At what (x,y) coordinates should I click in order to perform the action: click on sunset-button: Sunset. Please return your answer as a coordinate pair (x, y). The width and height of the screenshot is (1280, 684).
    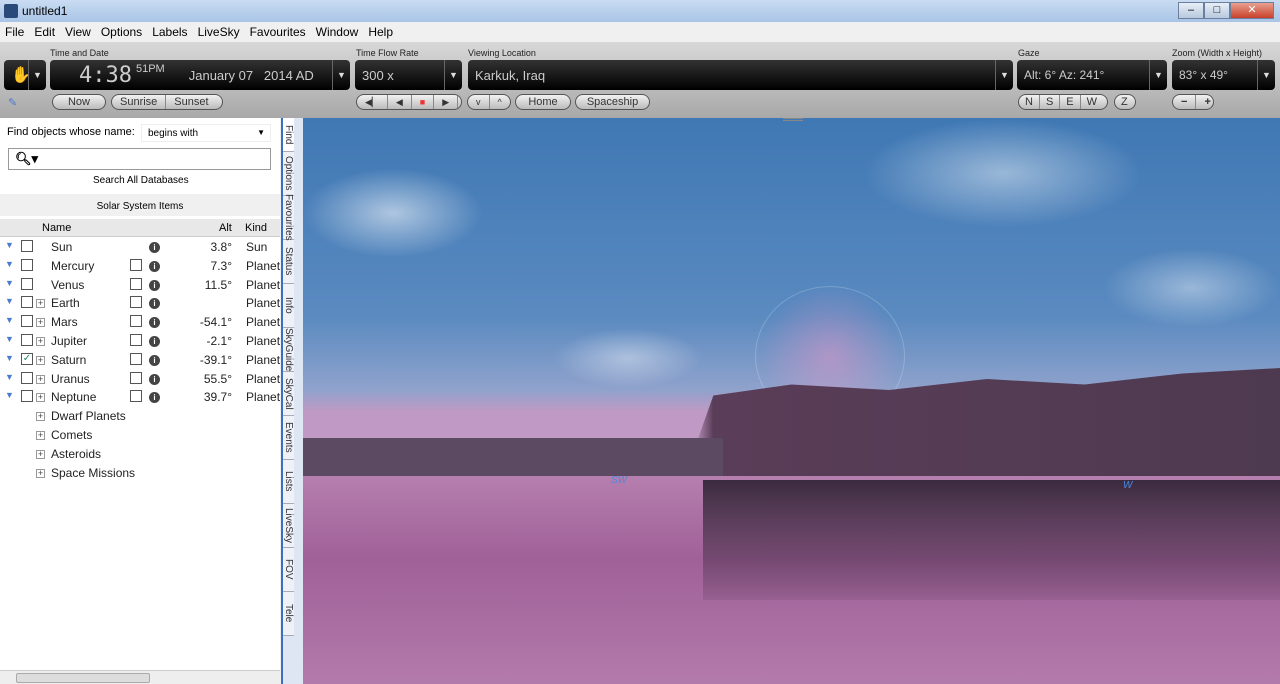
    Looking at the image, I should click on (191, 102).